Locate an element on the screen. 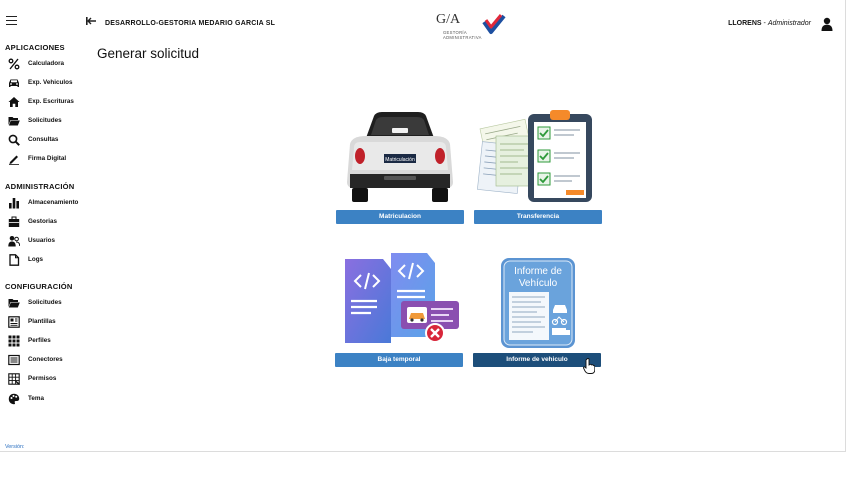 The height and width of the screenshot is (502, 850). percent-icon is located at coordinates (14, 64).